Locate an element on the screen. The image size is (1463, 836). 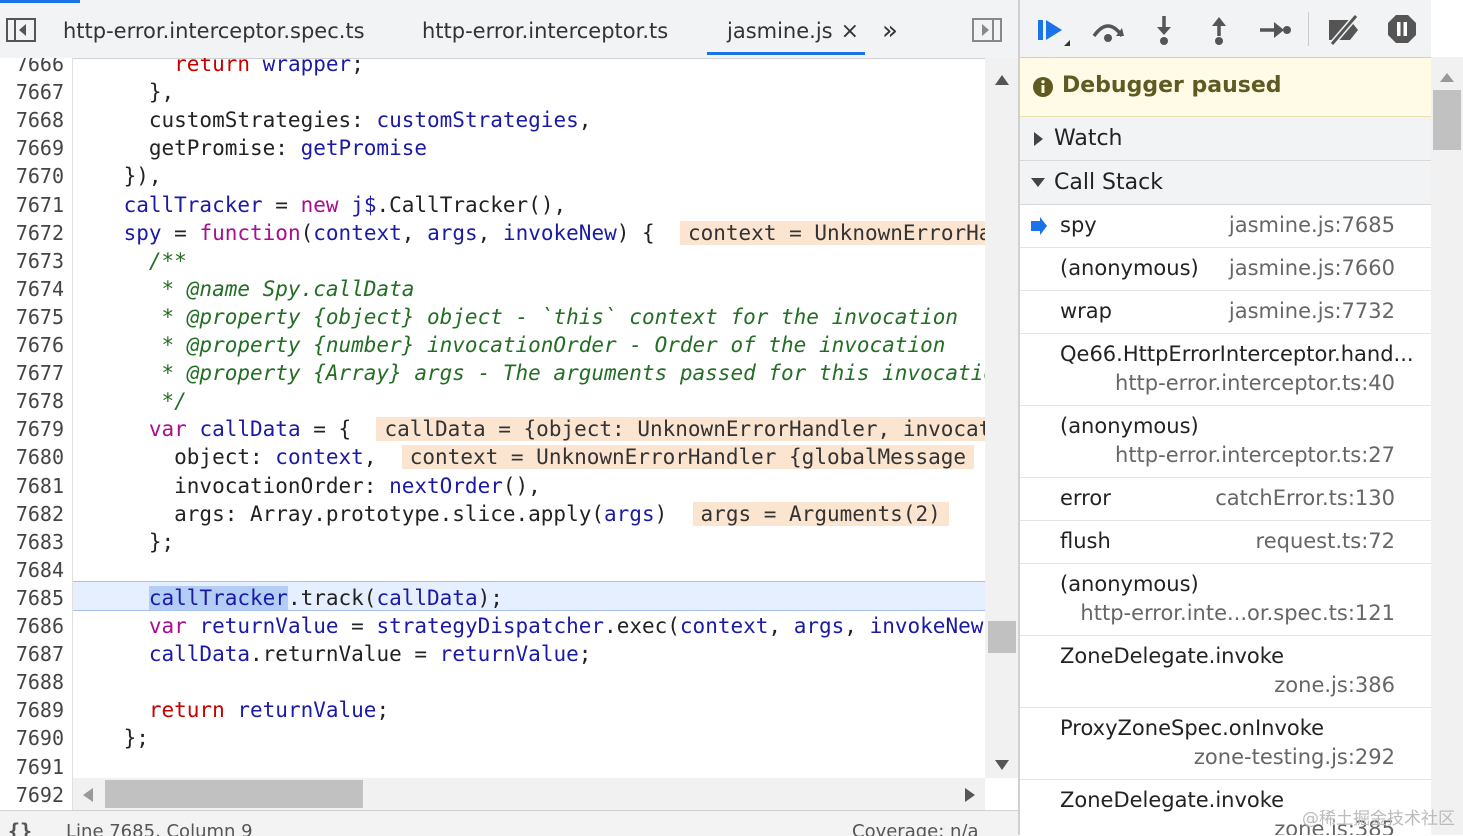
line-number: 7681 is located at coordinates (32, 486).